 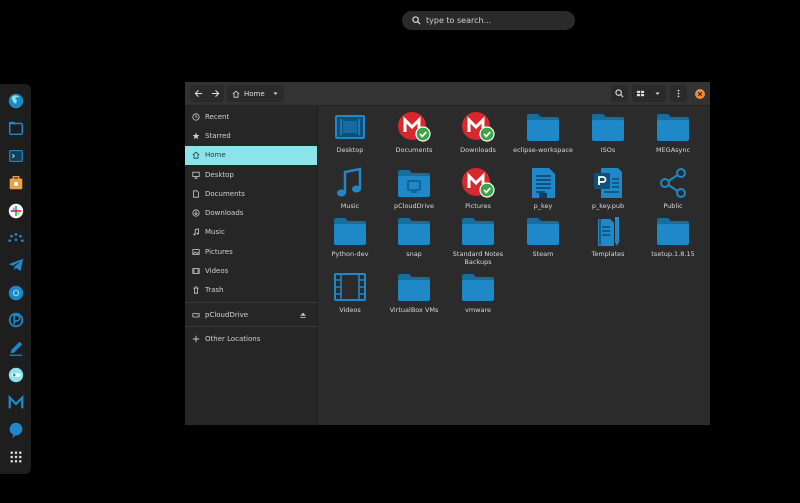 I want to click on file-item: VirtualBox VMs, so click(x=414, y=292).